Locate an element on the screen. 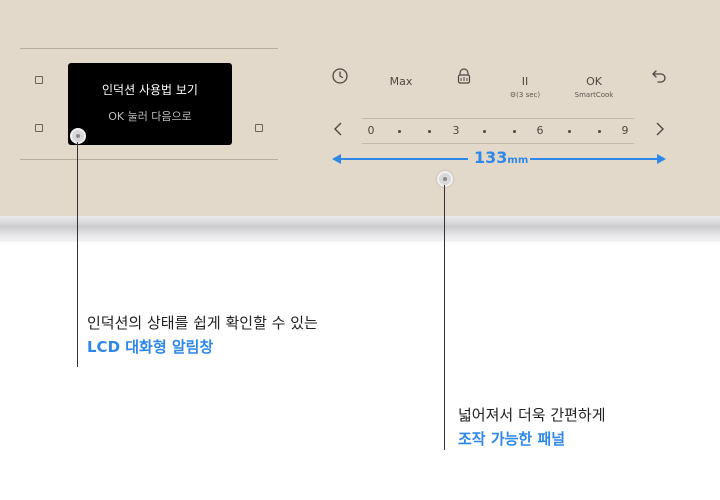  width-measurement-arrow is located at coordinates (499, 159).